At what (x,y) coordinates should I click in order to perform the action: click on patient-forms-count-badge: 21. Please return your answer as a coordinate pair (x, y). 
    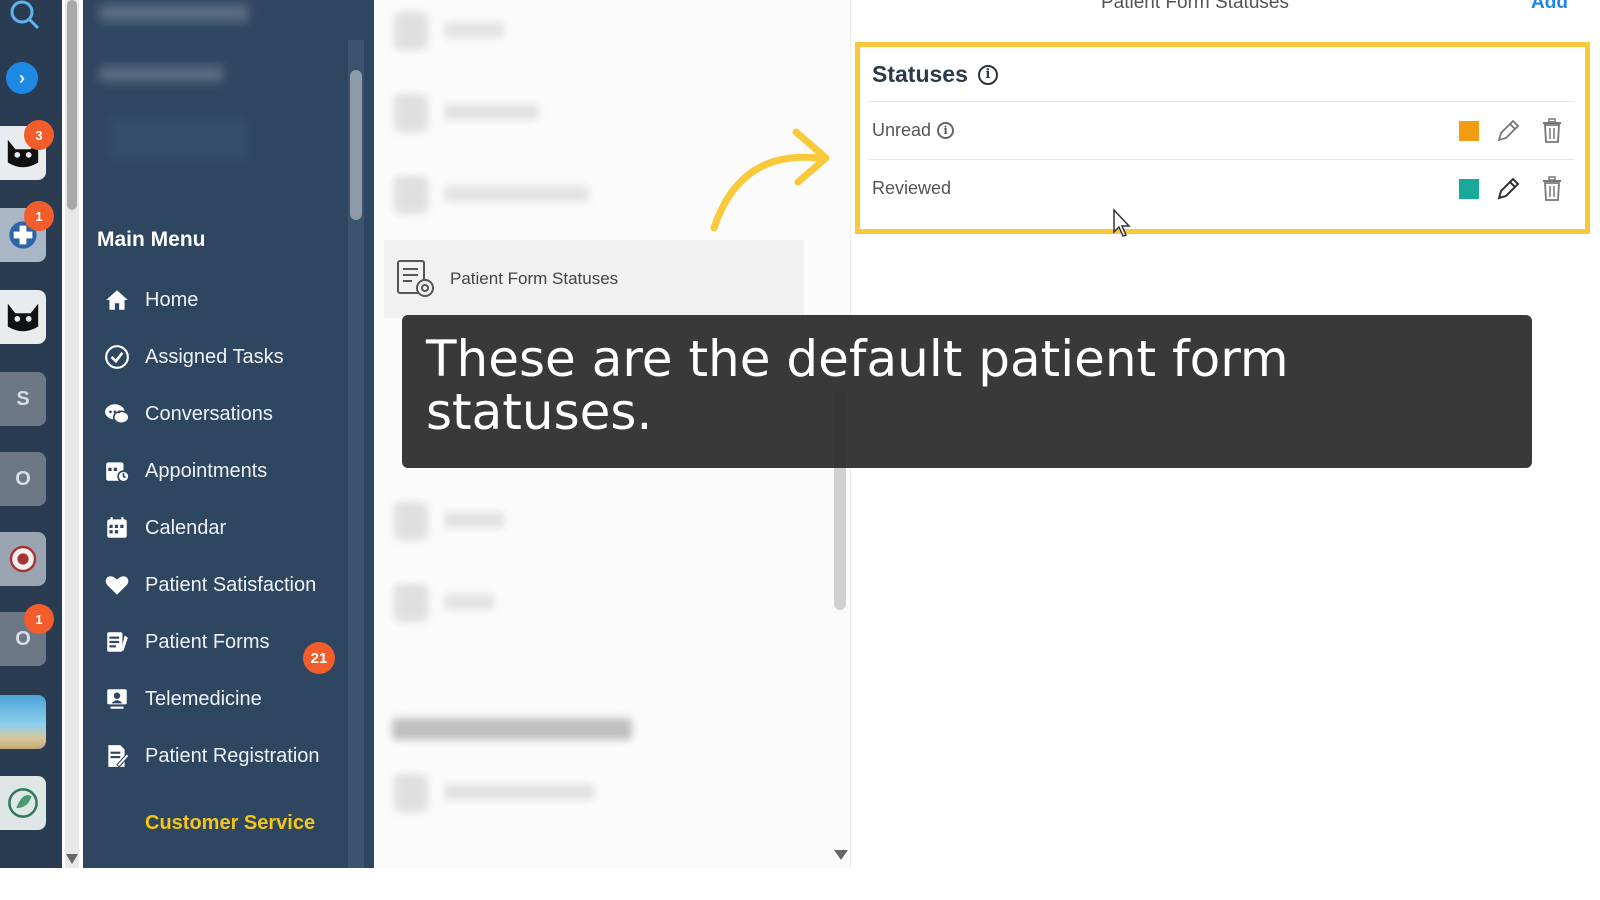
    Looking at the image, I should click on (319, 658).